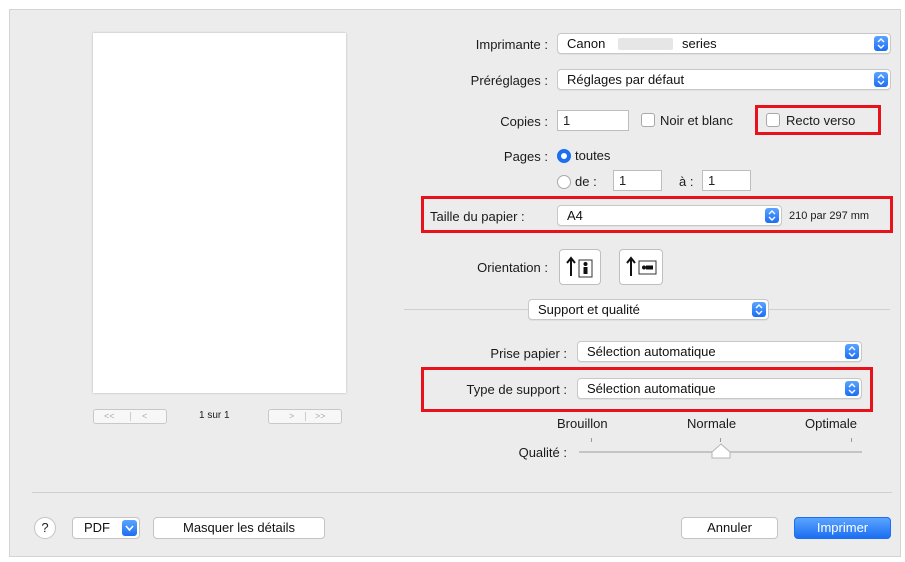 The image size is (905, 562). I want to click on first-page-button: <<, so click(109, 416).